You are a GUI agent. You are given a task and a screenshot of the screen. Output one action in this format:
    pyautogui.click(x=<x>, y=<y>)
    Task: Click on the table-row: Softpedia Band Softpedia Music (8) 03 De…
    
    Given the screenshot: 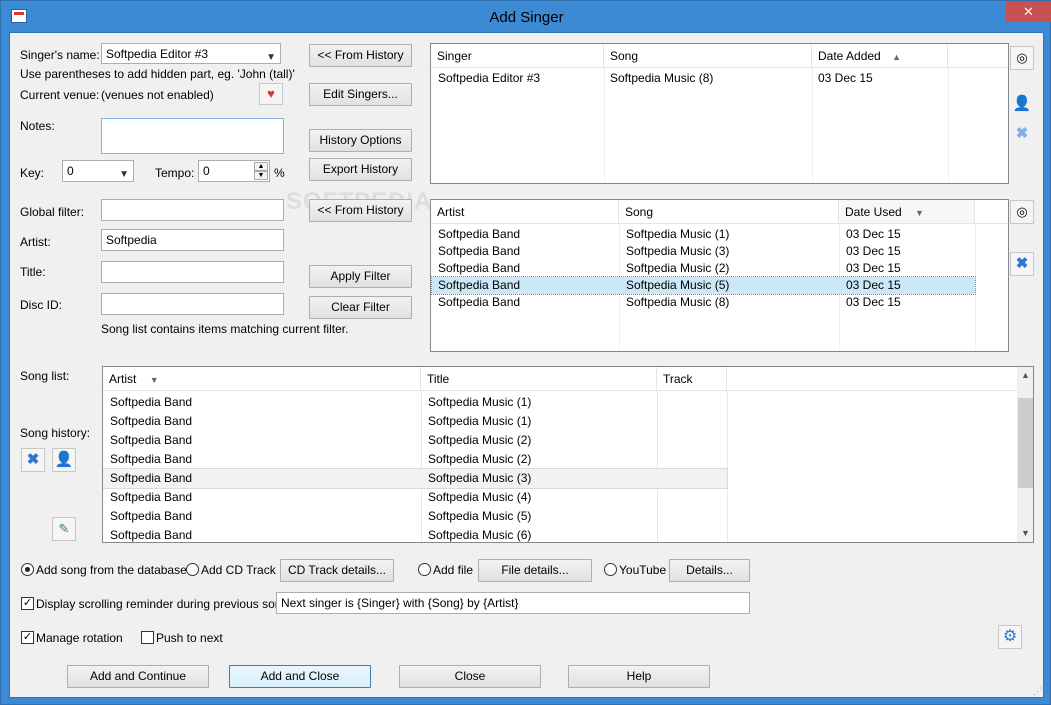 What is the action you would take?
    pyautogui.click(x=703, y=302)
    